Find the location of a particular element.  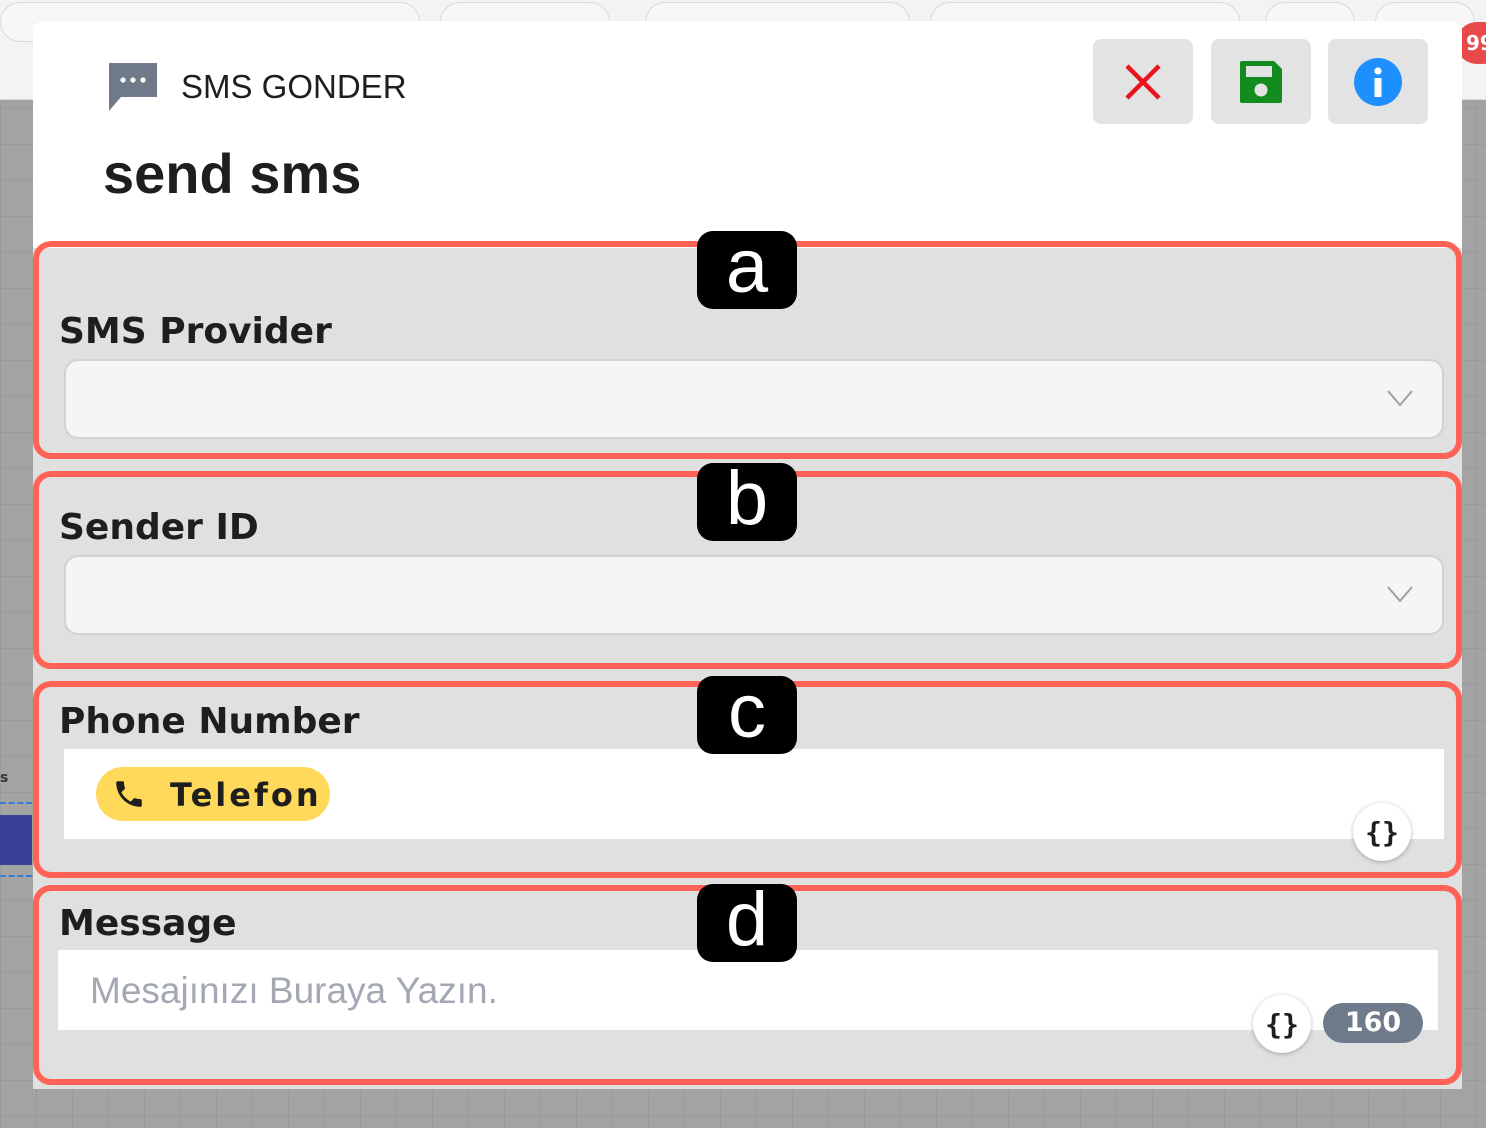

info-button is located at coordinates (1378, 81).